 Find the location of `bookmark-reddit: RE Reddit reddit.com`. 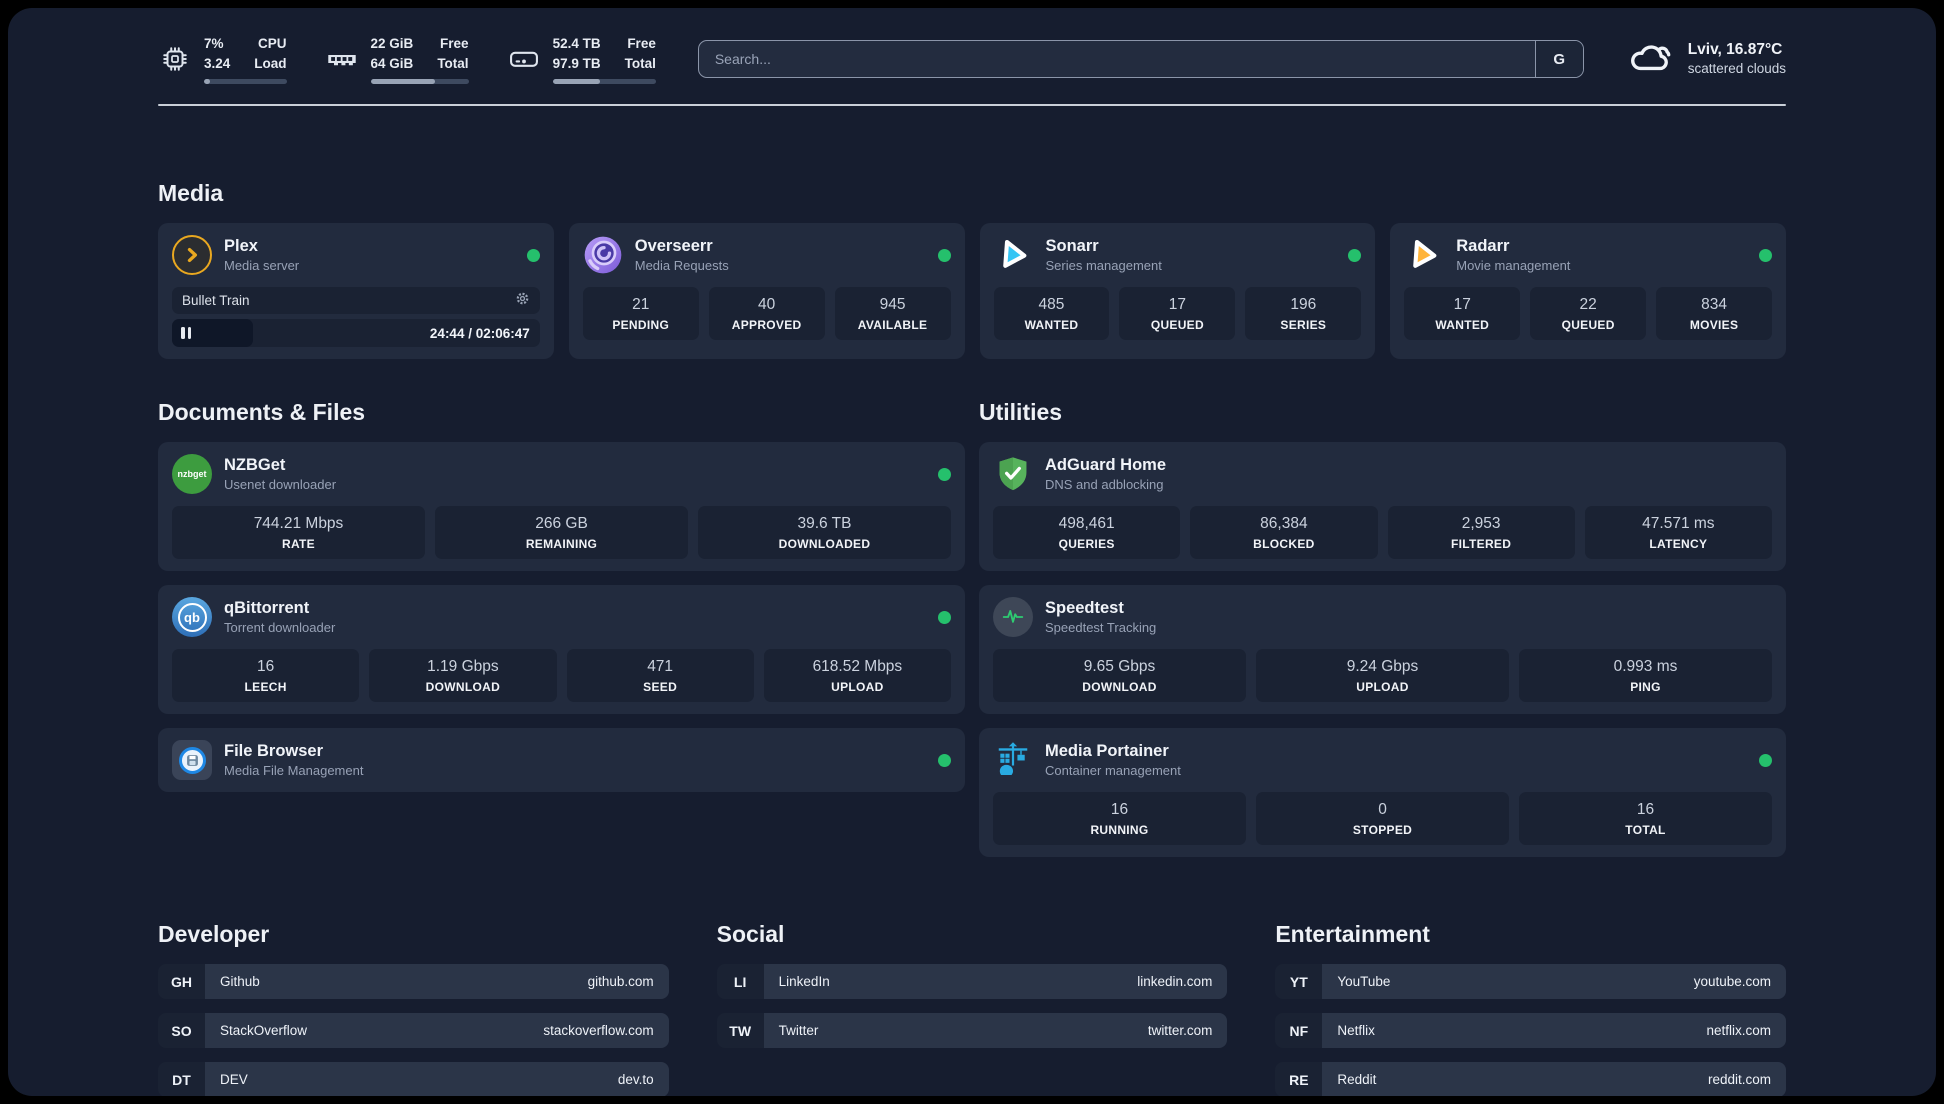

bookmark-reddit: RE Reddit reddit.com is located at coordinates (1530, 1079).